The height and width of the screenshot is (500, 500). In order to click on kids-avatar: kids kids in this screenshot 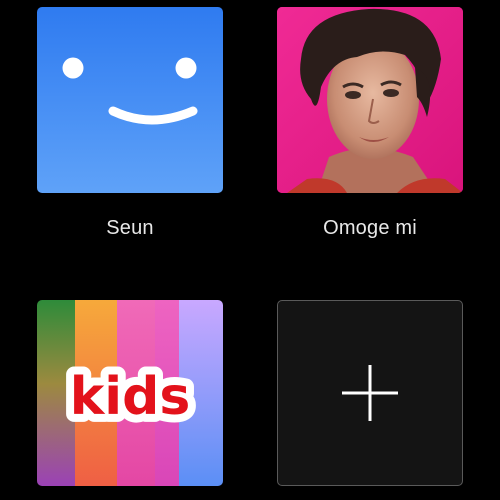, I will do `click(130, 393)`.